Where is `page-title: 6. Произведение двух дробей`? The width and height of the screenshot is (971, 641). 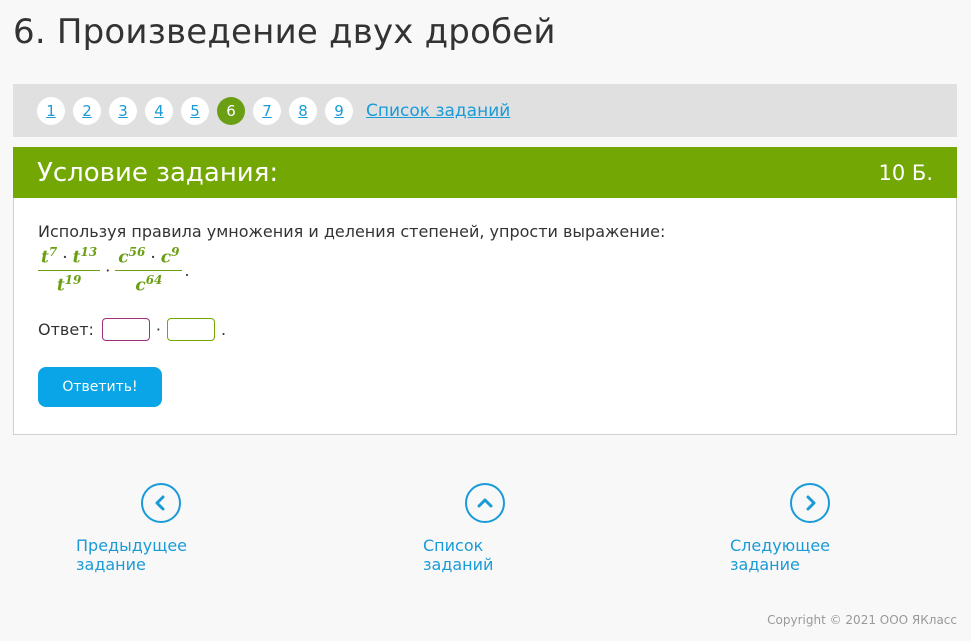
page-title: 6. Произведение двух дробей is located at coordinates (284, 32).